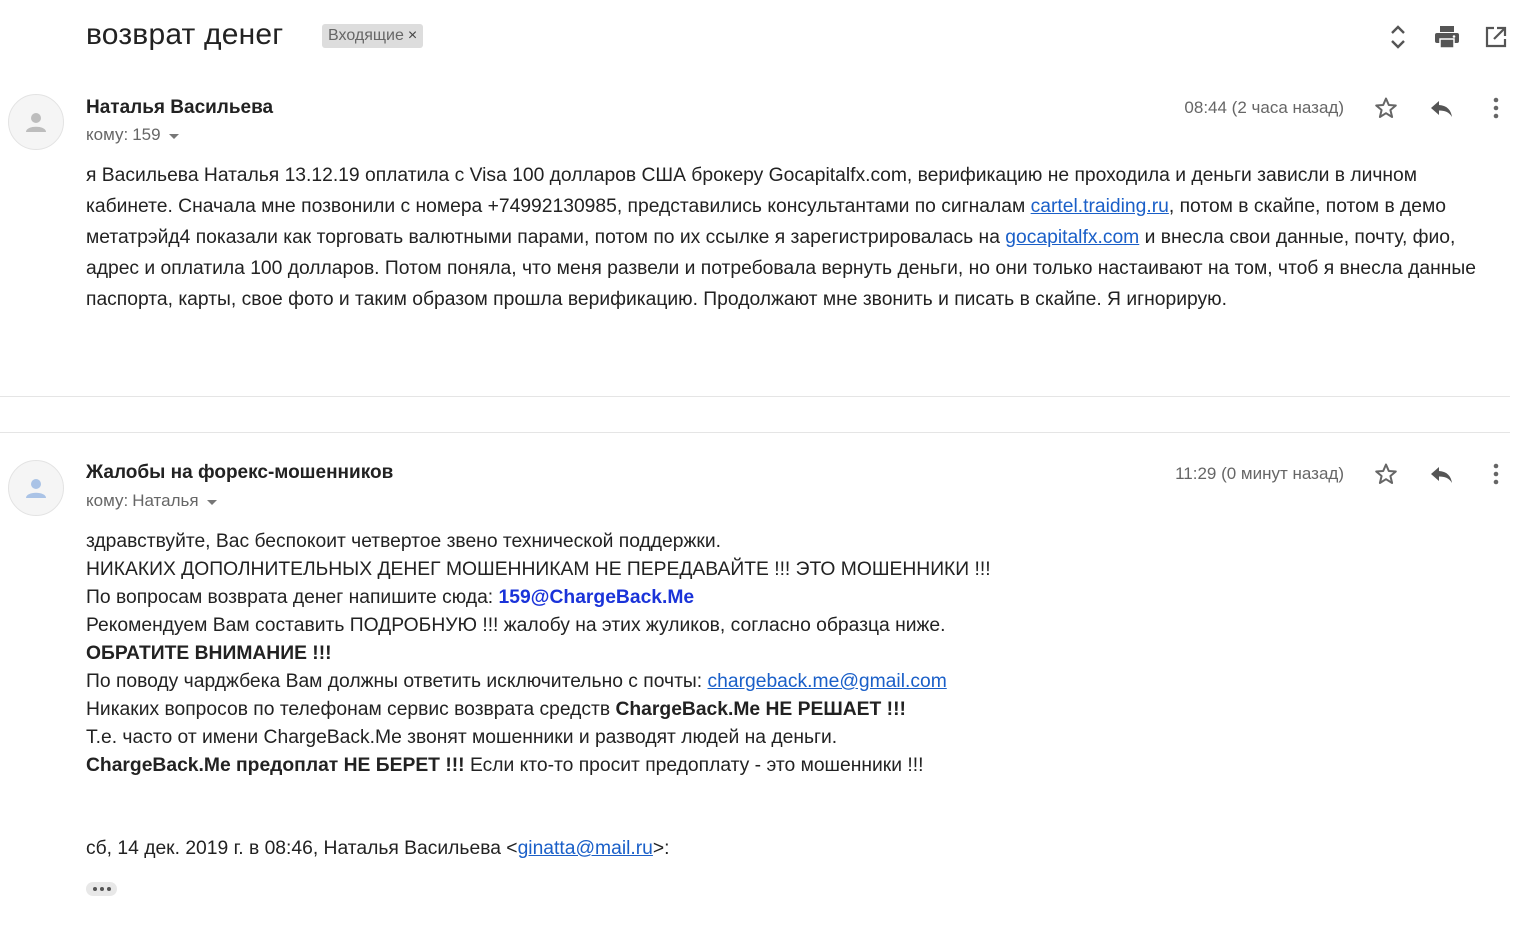  What do you see at coordinates (165, 500) in the screenshot?
I see `recipient-name: Наталья` at bounding box center [165, 500].